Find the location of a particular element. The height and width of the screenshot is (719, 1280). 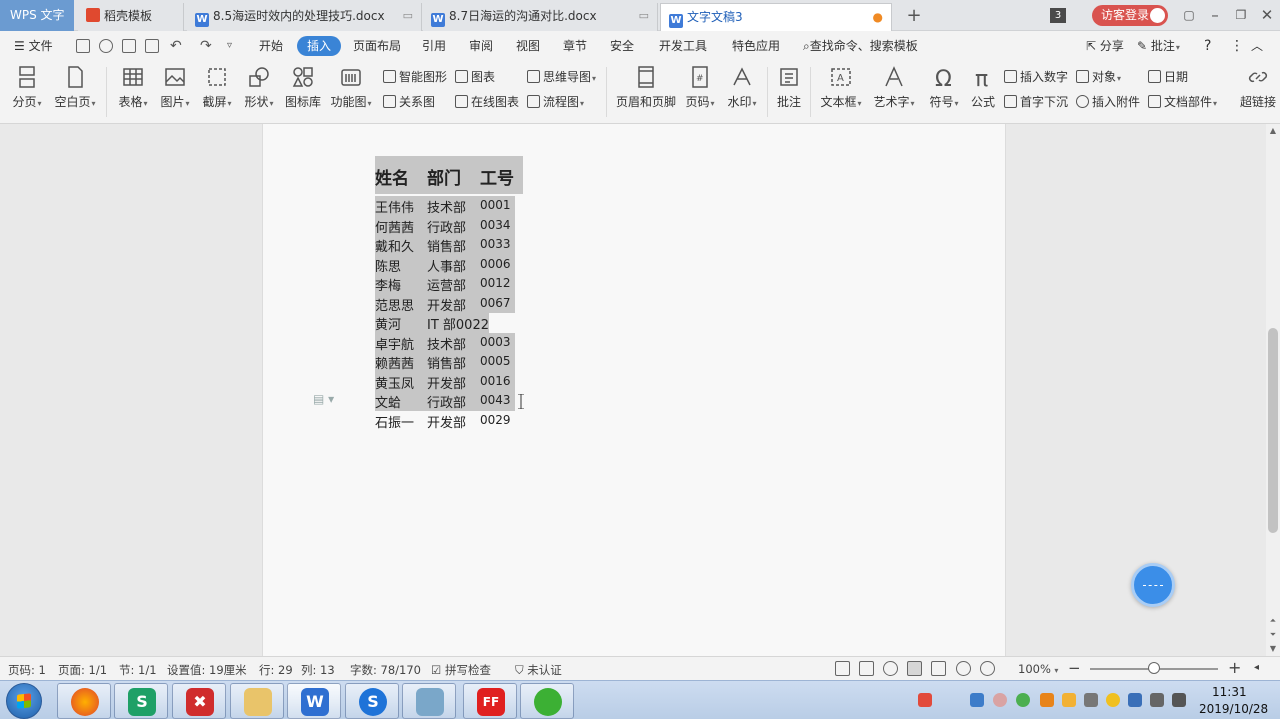

start-button is located at coordinates (24, 701).